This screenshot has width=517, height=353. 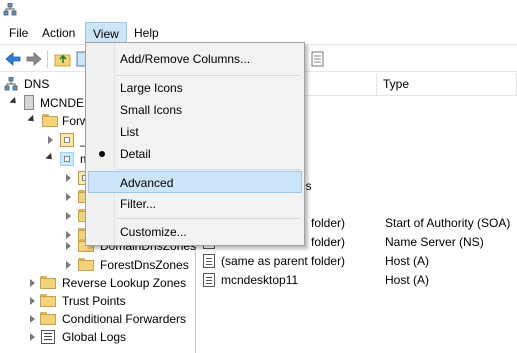 I want to click on record-type: Name Server (NS), so click(x=434, y=242).